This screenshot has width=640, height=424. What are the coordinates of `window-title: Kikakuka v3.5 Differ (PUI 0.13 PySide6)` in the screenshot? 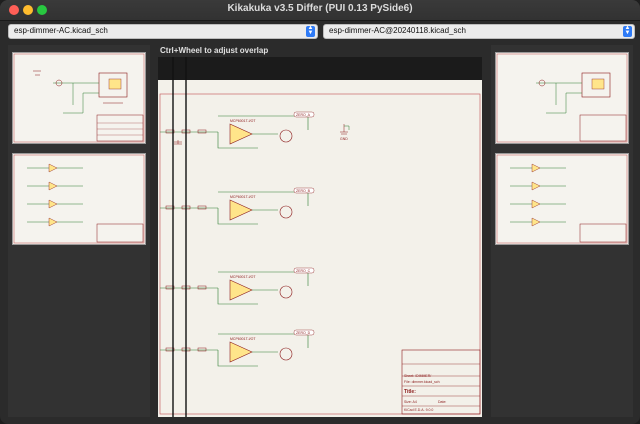 It's located at (320, 8).